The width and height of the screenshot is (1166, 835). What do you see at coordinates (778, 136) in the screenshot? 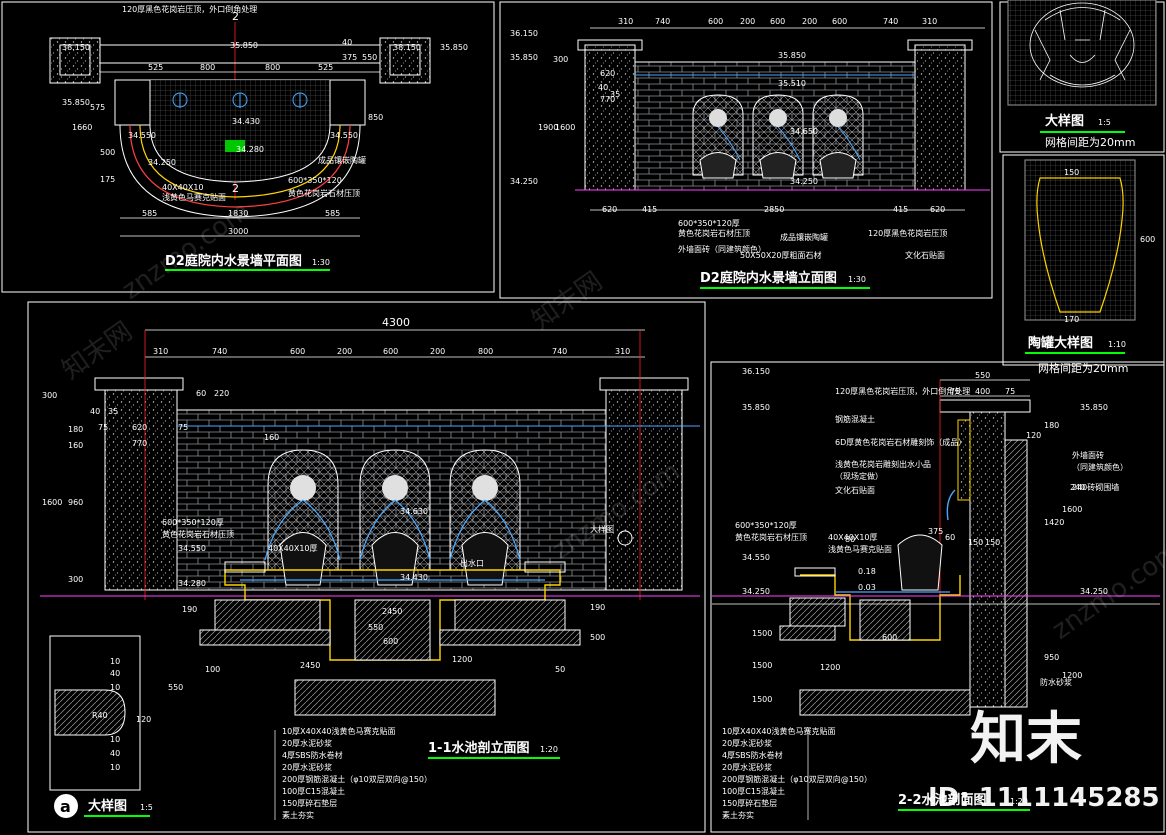
I see `elev-arches` at bounding box center [778, 136].